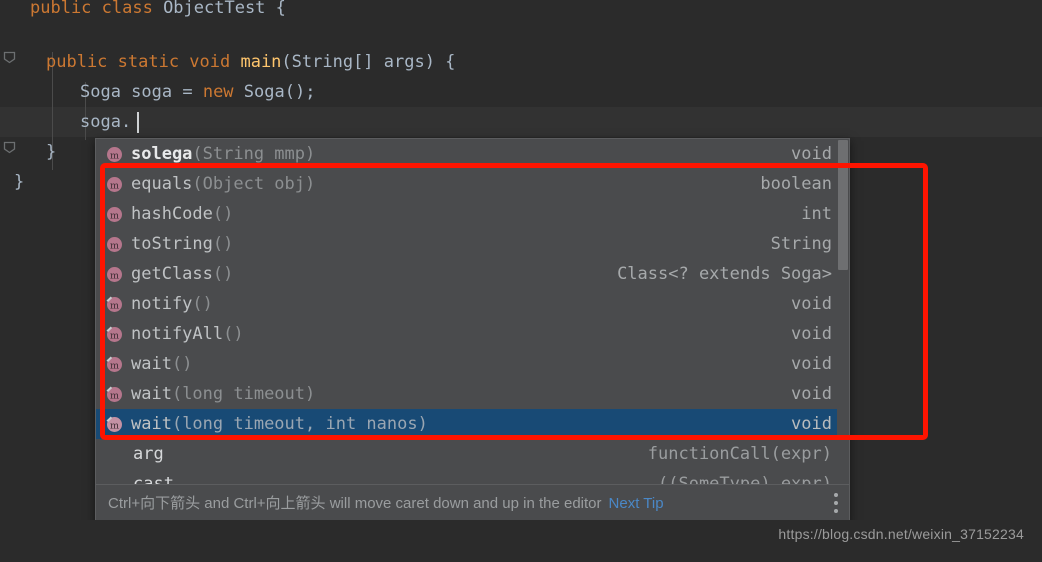 The height and width of the screenshot is (562, 1042). I want to click on code-token-keyword: public static void, so click(143, 62).